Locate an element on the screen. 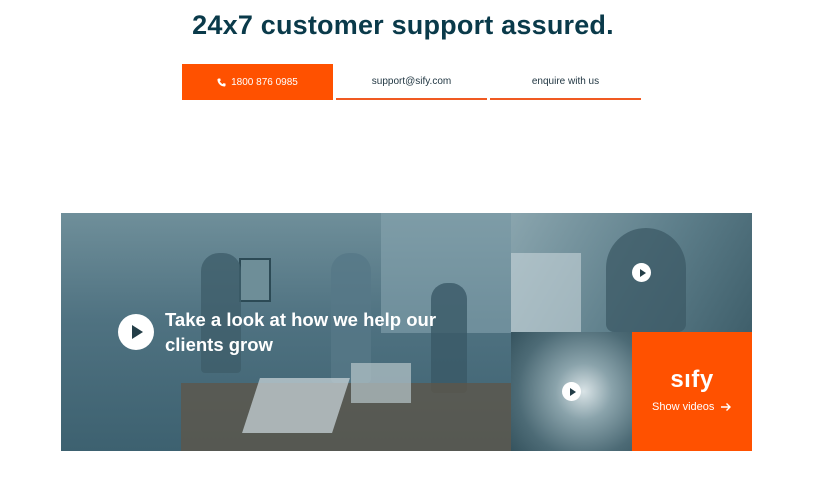  phone-button: 1800 876 0985 is located at coordinates (257, 82).